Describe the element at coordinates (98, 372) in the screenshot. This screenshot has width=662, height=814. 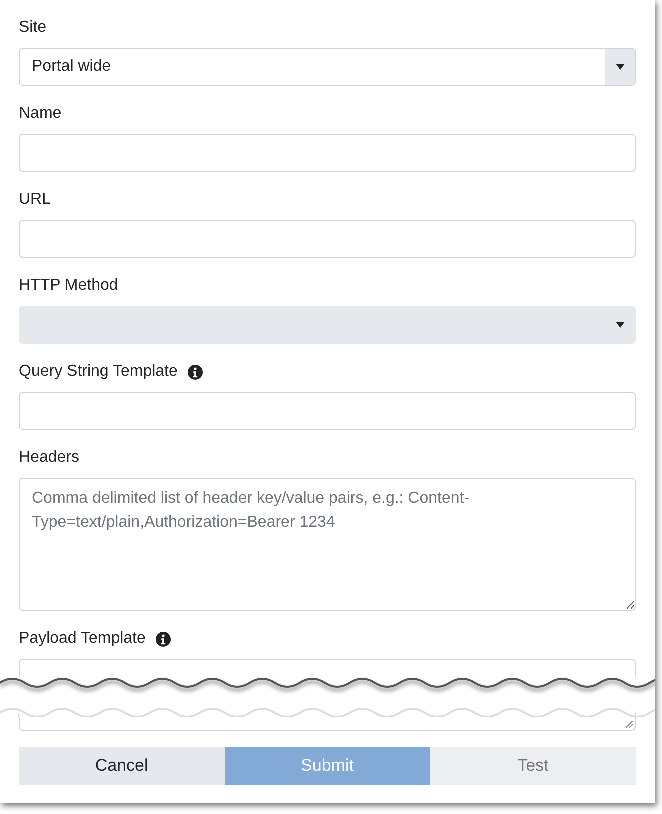
I see `field-label: Query String Template` at that location.